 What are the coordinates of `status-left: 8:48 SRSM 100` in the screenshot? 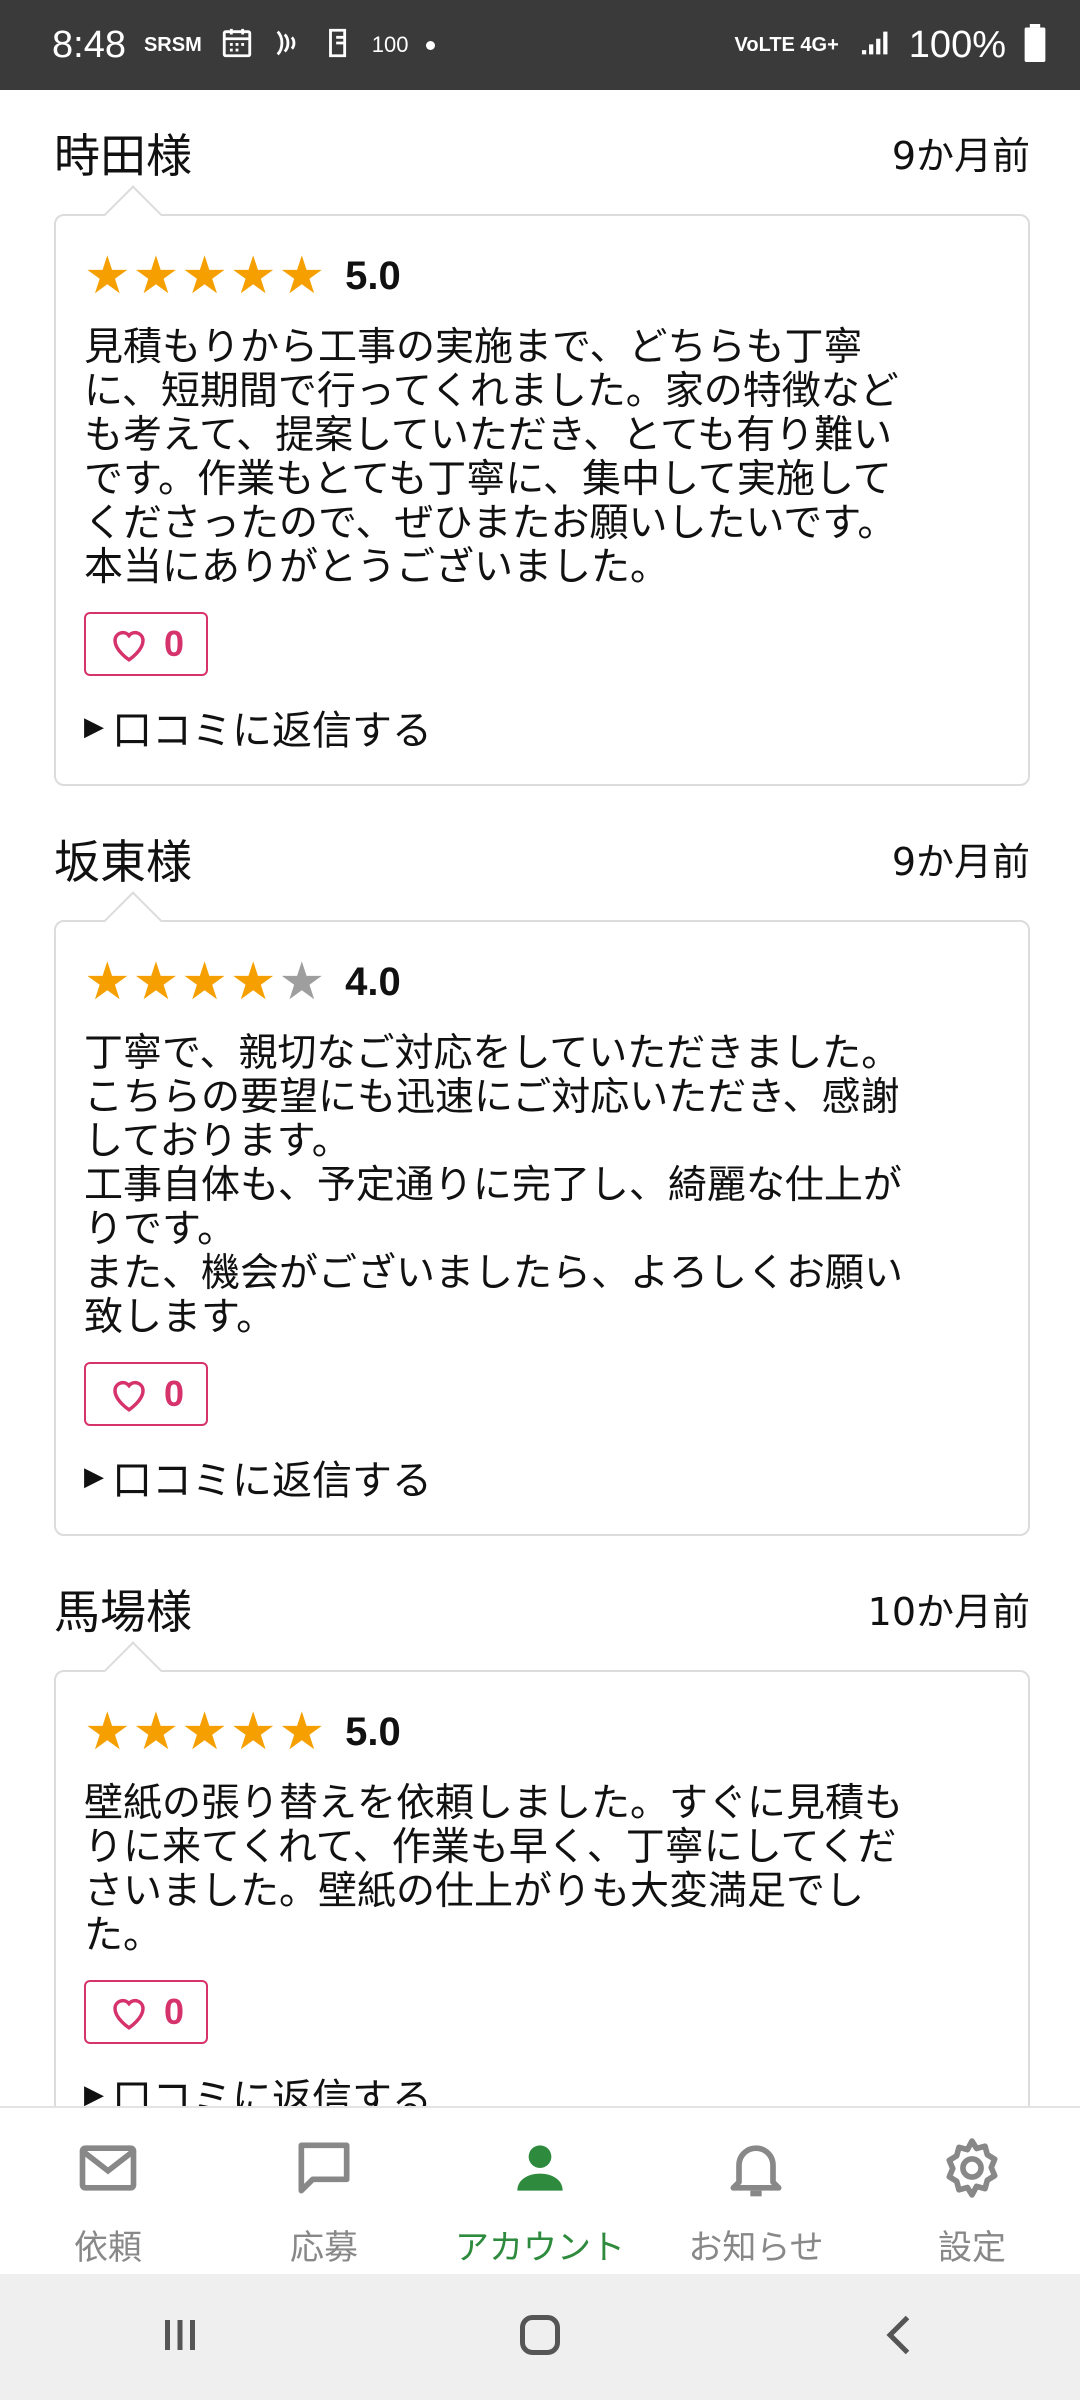 It's located at (244, 45).